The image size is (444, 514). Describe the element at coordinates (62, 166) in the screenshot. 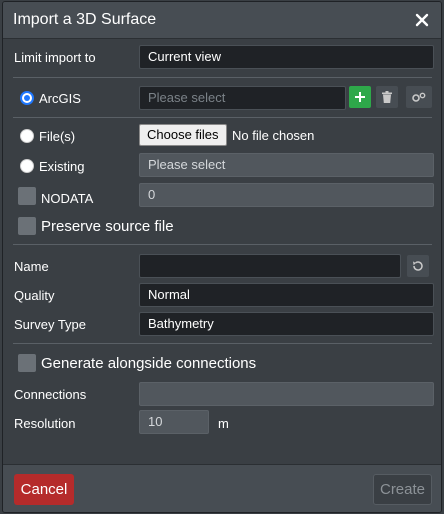

I see `existing-label: Existing` at that location.